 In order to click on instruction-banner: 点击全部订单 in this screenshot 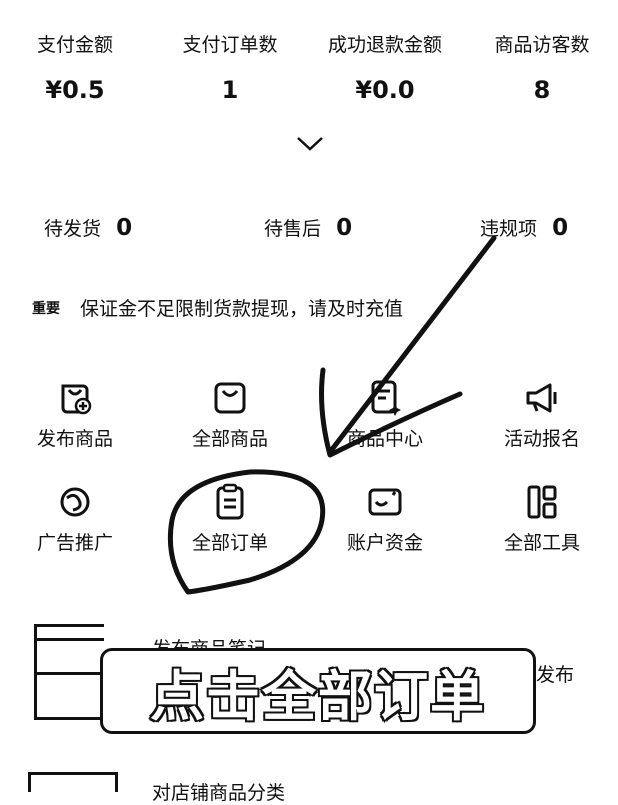, I will do `click(318, 691)`.